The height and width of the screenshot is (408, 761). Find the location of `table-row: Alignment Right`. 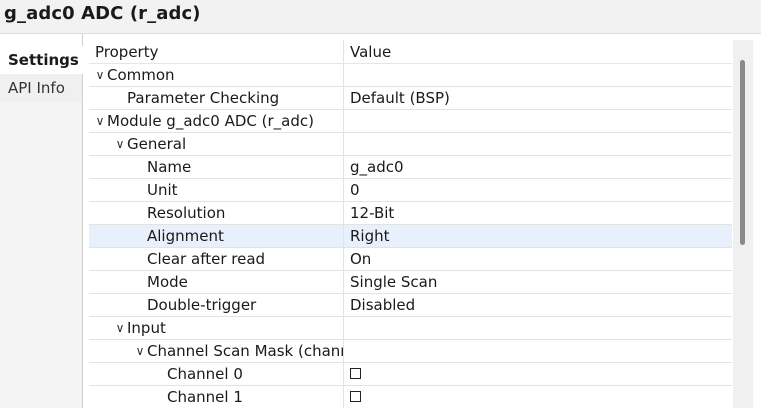

table-row: Alignment Right is located at coordinates (410, 236).